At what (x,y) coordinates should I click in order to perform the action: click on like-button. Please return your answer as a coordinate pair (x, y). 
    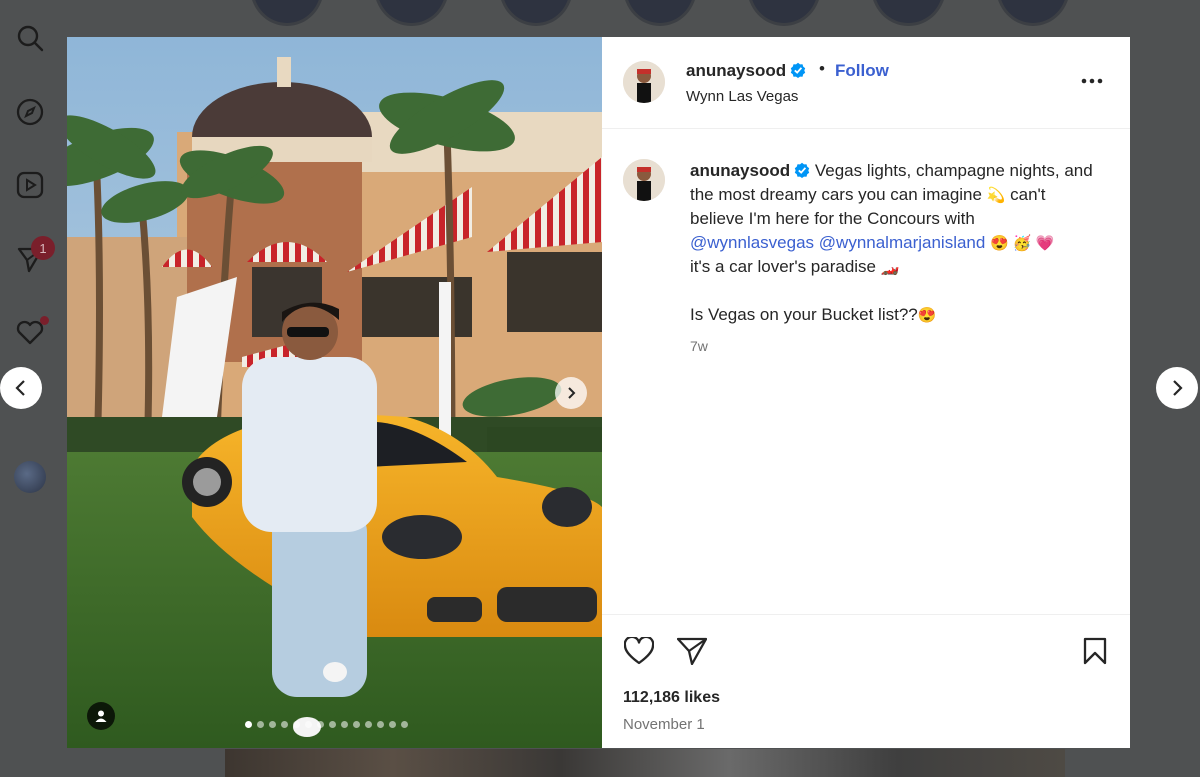
    Looking at the image, I should click on (639, 651).